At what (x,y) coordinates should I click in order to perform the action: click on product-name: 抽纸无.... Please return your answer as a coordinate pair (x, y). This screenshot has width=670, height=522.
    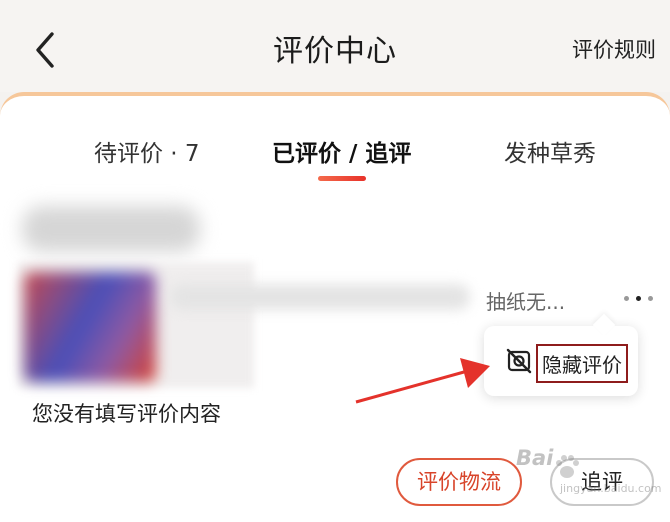
    Looking at the image, I should click on (525, 300).